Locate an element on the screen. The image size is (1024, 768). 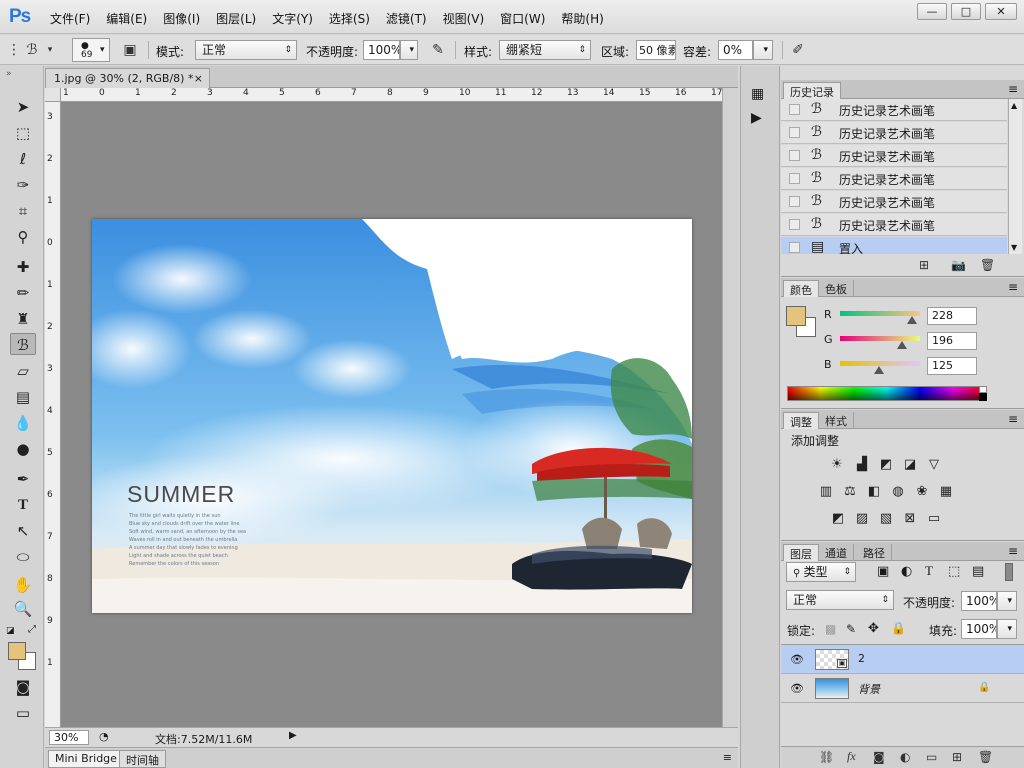
pressure-opacity-icon: ✎ is located at coordinates (438, 50).